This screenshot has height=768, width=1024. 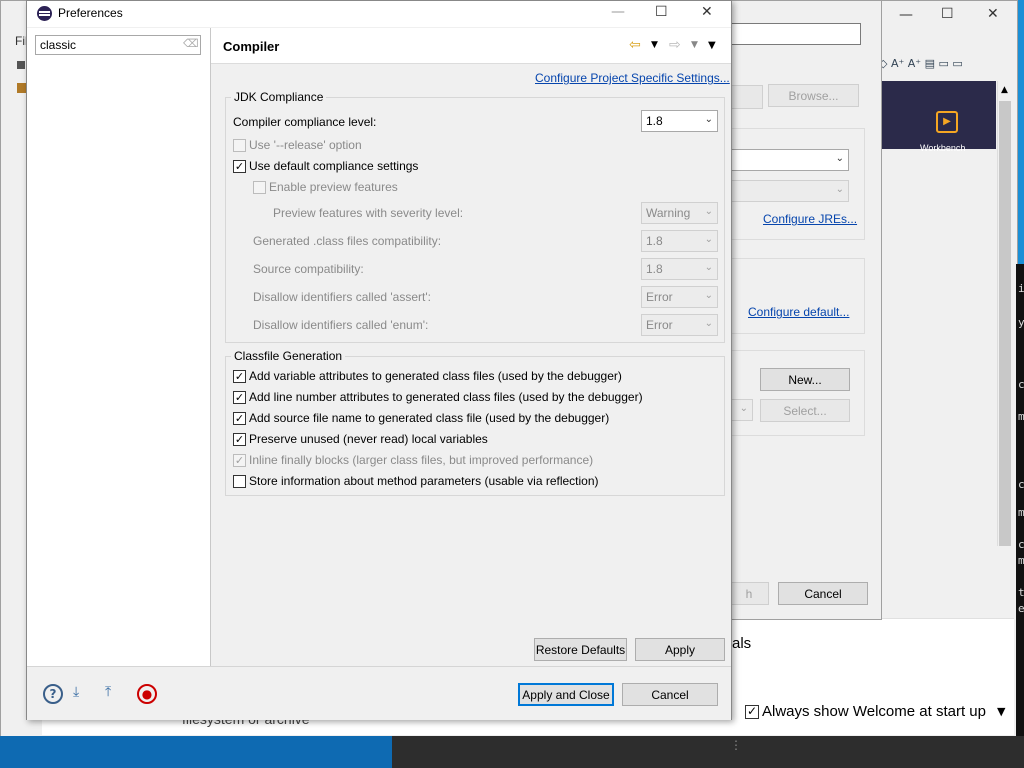 What do you see at coordinates (118, 45) in the screenshot?
I see `filter-input: classic` at bounding box center [118, 45].